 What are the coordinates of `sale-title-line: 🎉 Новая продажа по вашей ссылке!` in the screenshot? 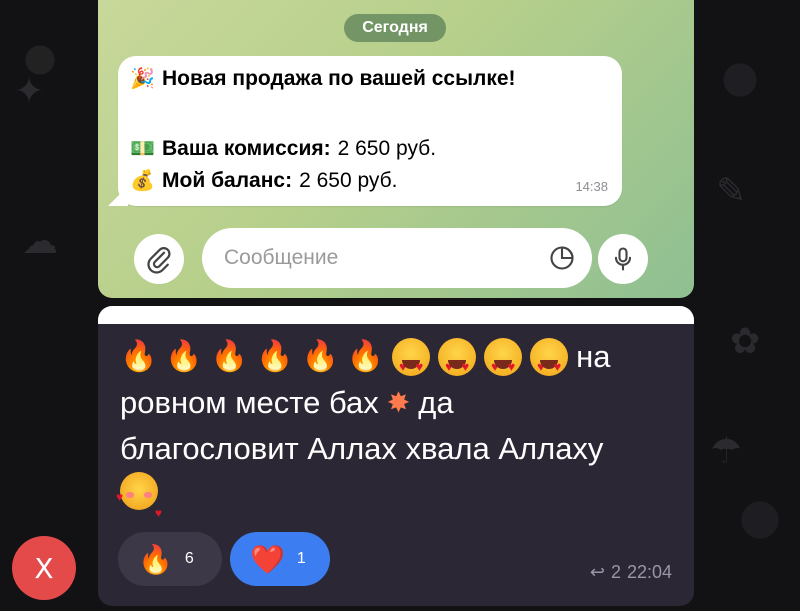 It's located at (323, 78).